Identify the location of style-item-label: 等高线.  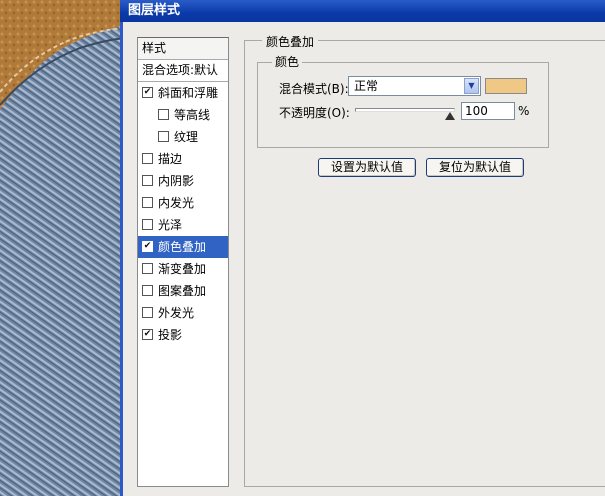
(192, 115).